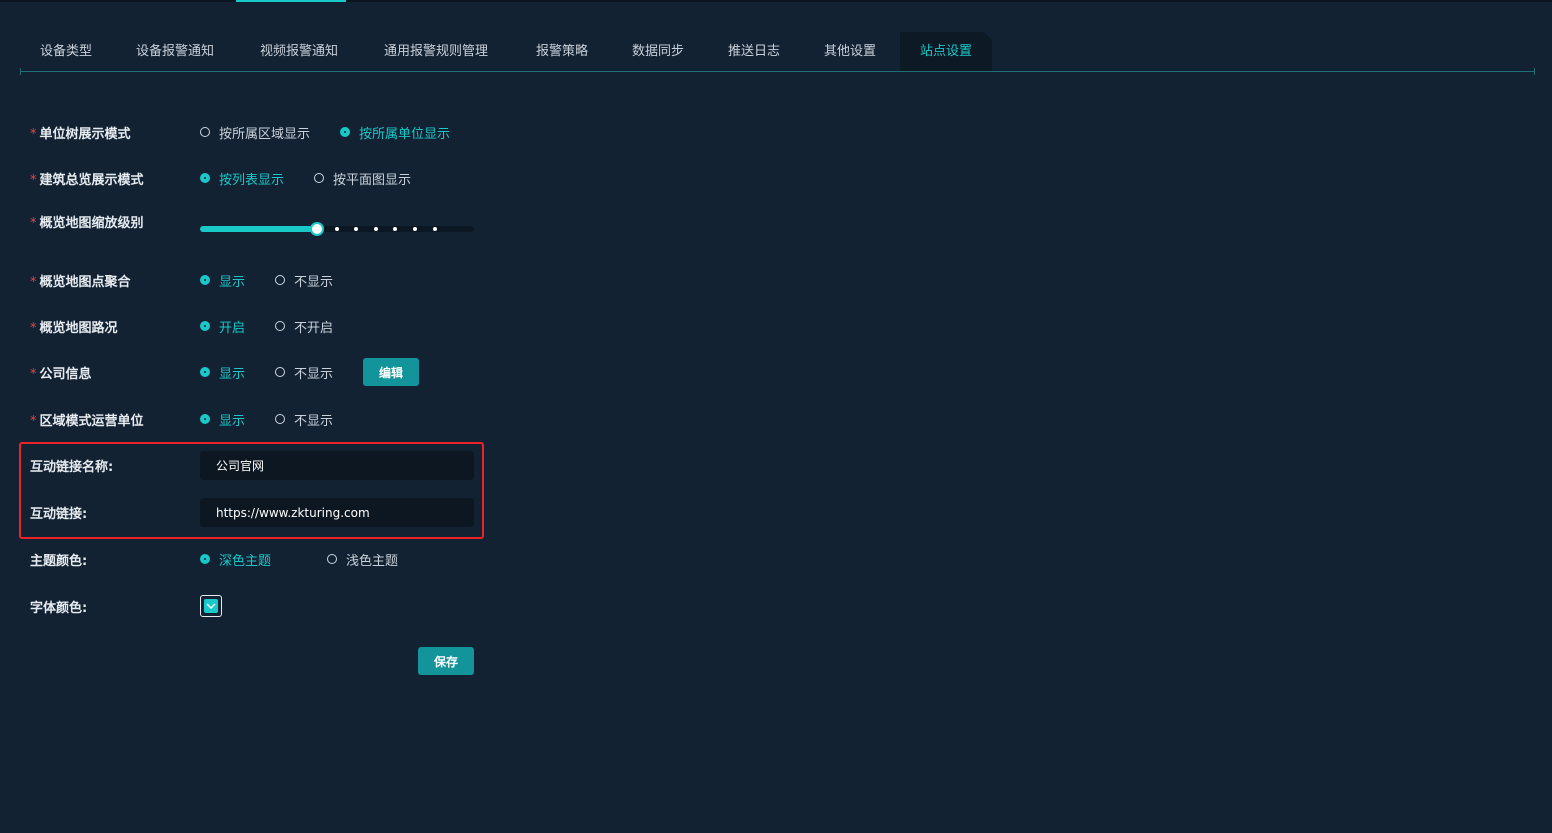 The height and width of the screenshot is (833, 1552). Describe the element at coordinates (299, 52) in the screenshot. I see `tab-video-alarm-notify: 视频报警通知` at that location.